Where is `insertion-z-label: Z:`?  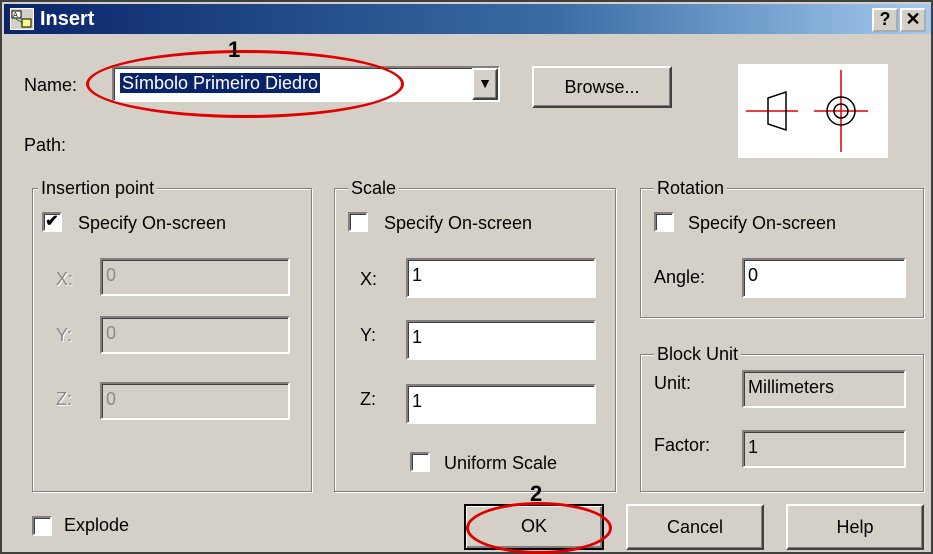
insertion-z-label: Z: is located at coordinates (64, 399).